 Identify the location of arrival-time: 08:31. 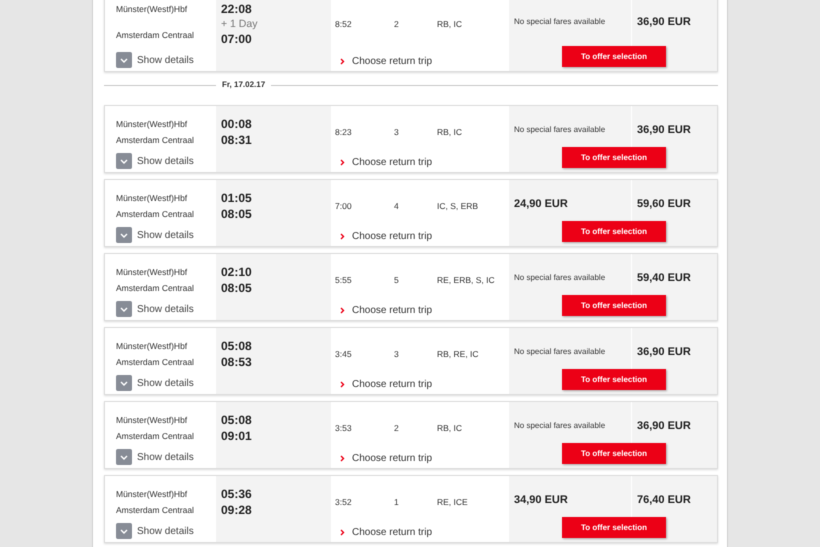
(237, 140).